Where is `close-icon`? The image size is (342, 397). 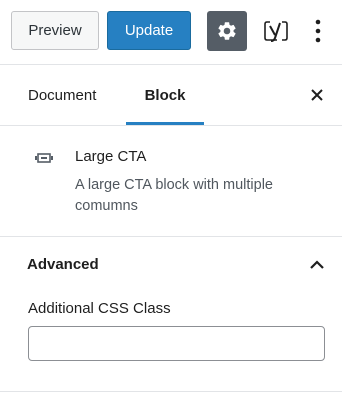
close-icon is located at coordinates (317, 95).